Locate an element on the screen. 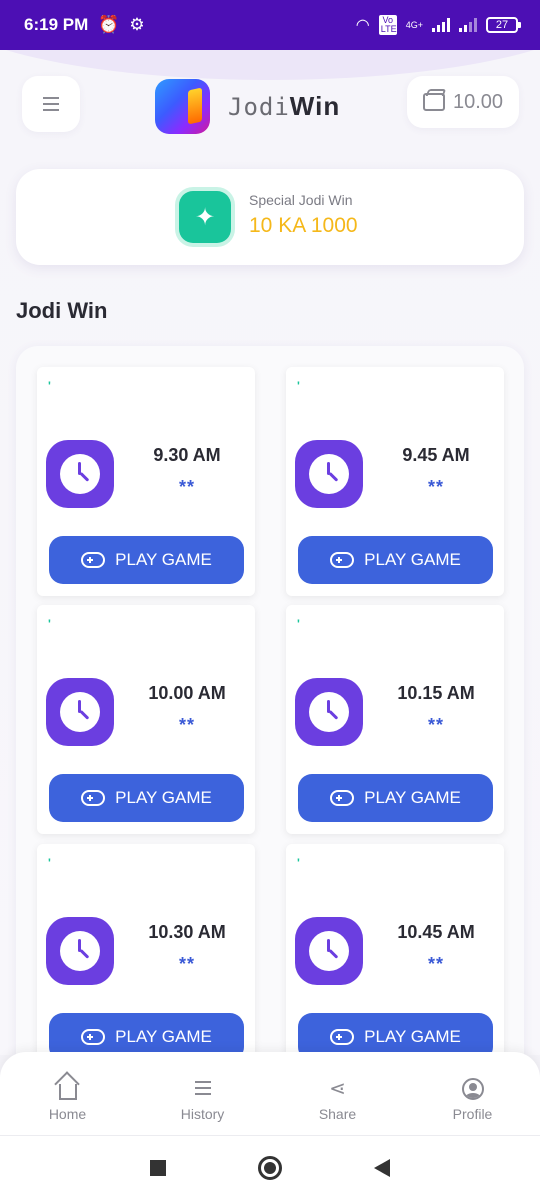 The height and width of the screenshot is (1200, 540). game-time: 10.15 AM is located at coordinates (436, 693).